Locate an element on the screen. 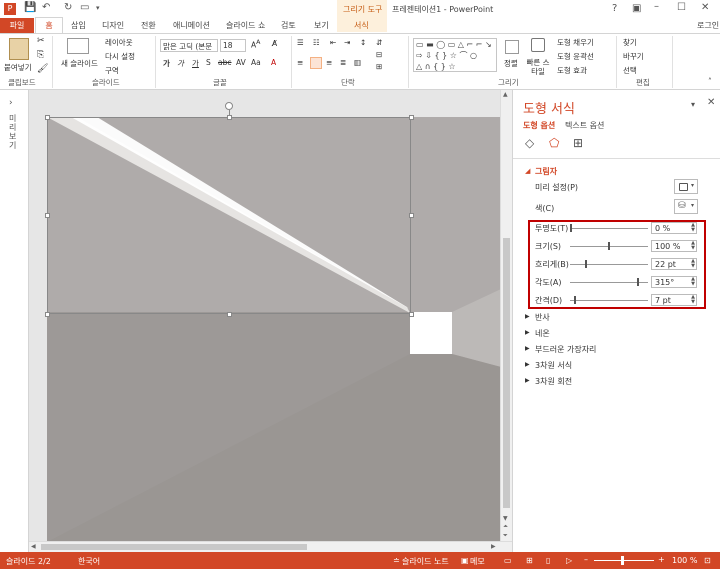 Image resolution: width=720 pixels, height=569 pixels. arrange-icon is located at coordinates (512, 47).